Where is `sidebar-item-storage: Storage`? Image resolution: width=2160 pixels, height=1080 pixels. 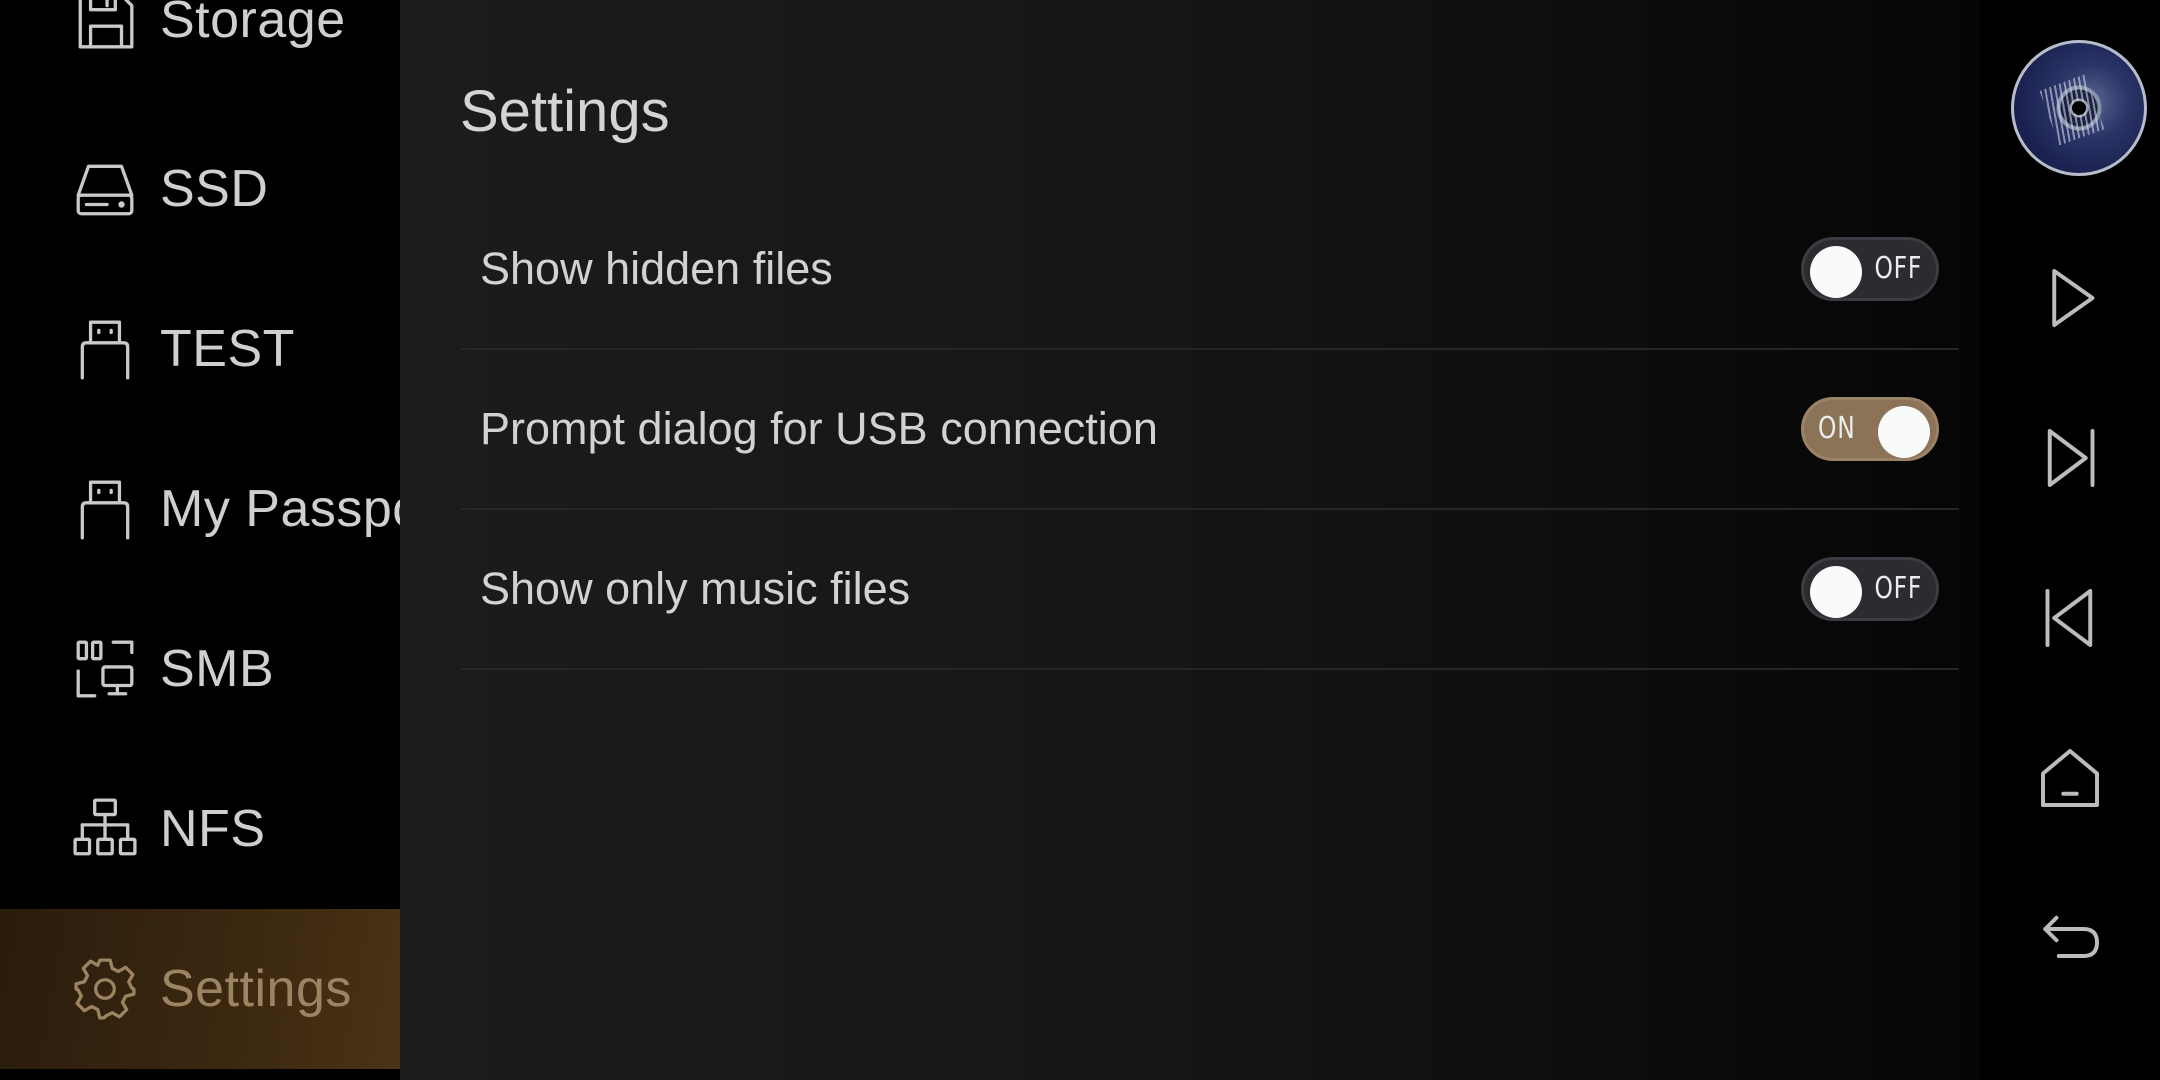 sidebar-item-storage: Storage is located at coordinates (200, 50).